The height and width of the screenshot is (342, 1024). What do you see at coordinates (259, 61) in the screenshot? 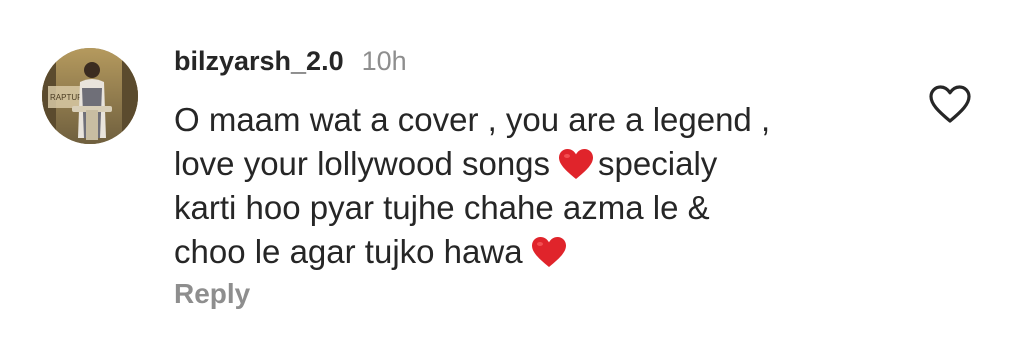
I see `username: bilzyarsh_2.0` at bounding box center [259, 61].